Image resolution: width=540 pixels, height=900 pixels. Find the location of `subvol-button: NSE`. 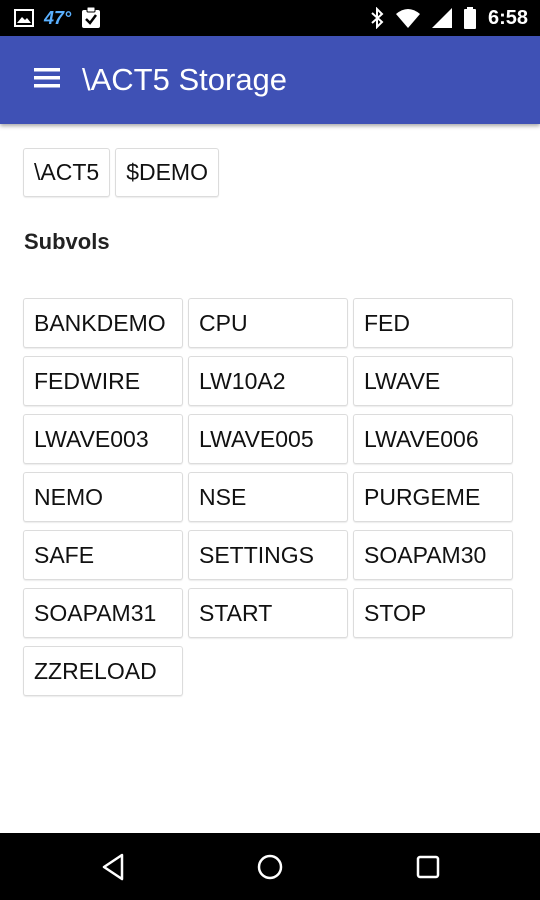

subvol-button: NSE is located at coordinates (268, 497).